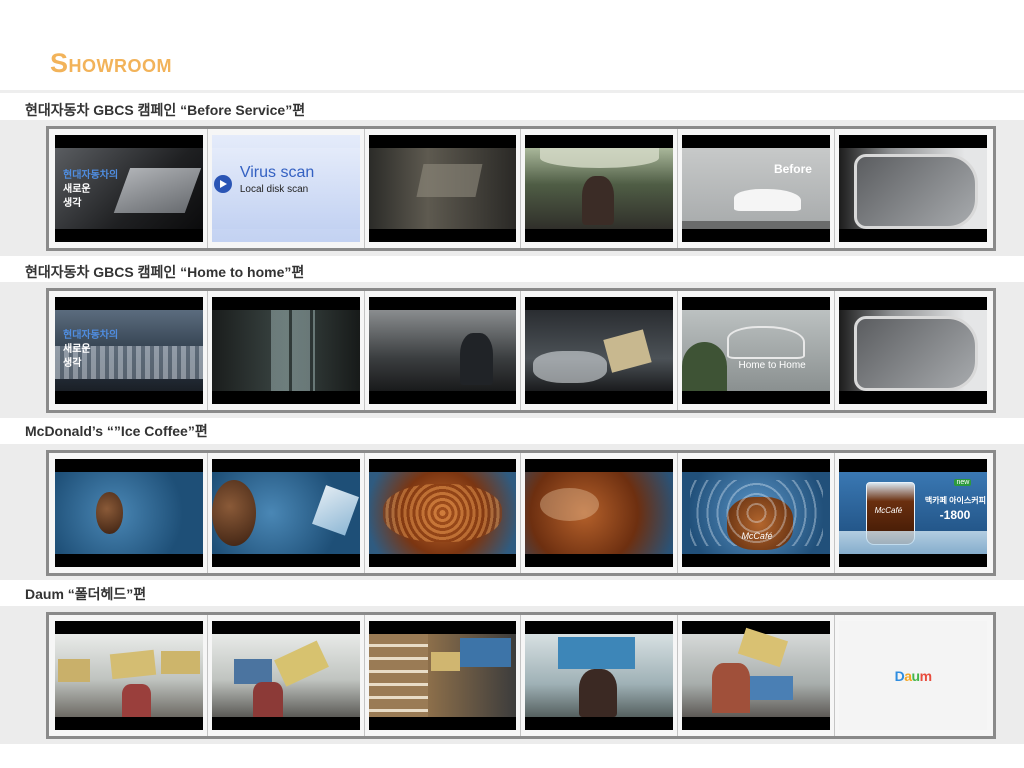 Image resolution: width=1024 pixels, height=768 pixels. I want to click on video-frame-car-mural: Before, so click(757, 188).